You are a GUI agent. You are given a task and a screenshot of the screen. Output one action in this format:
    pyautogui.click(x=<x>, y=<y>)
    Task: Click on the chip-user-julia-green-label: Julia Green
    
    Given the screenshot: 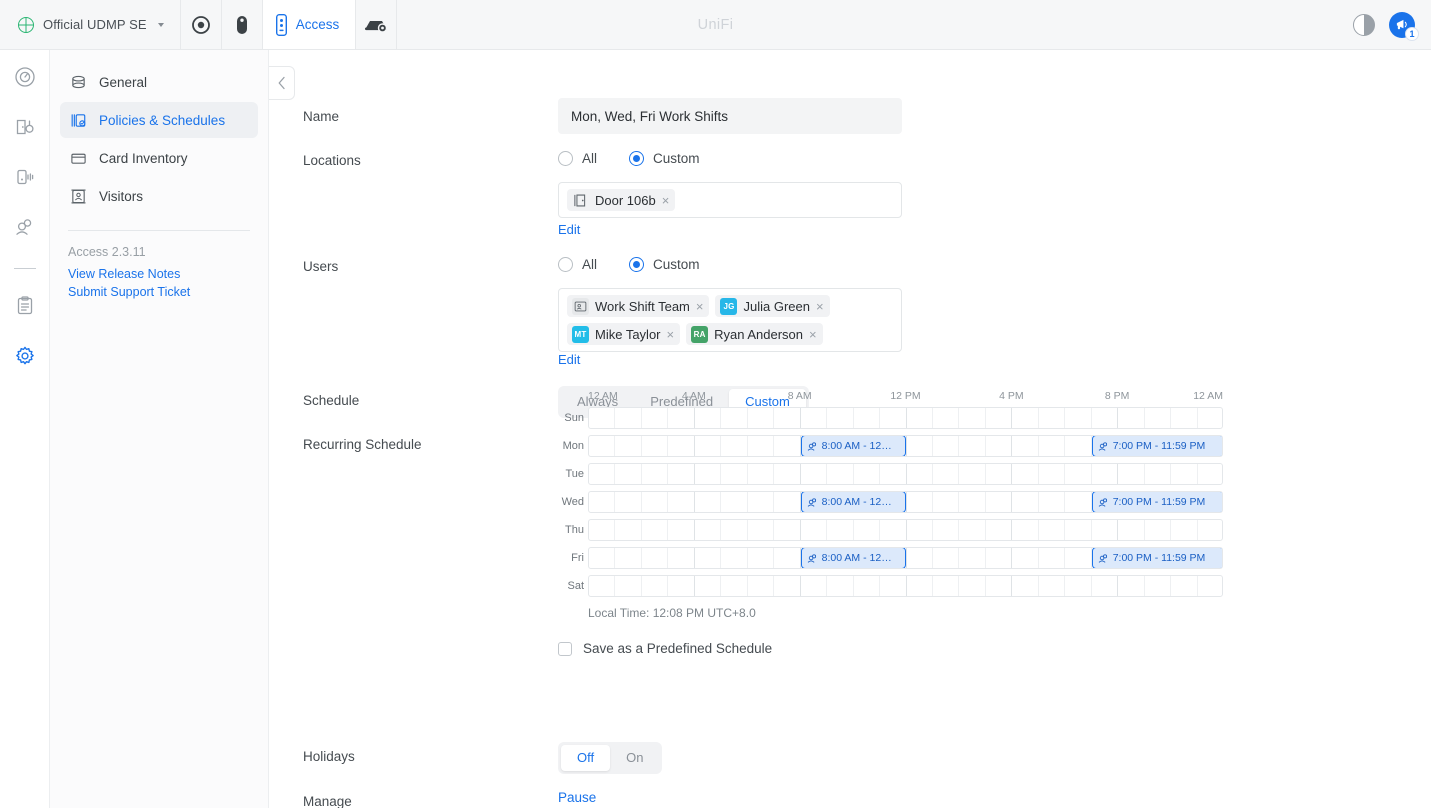 What is the action you would take?
    pyautogui.click(x=776, y=306)
    